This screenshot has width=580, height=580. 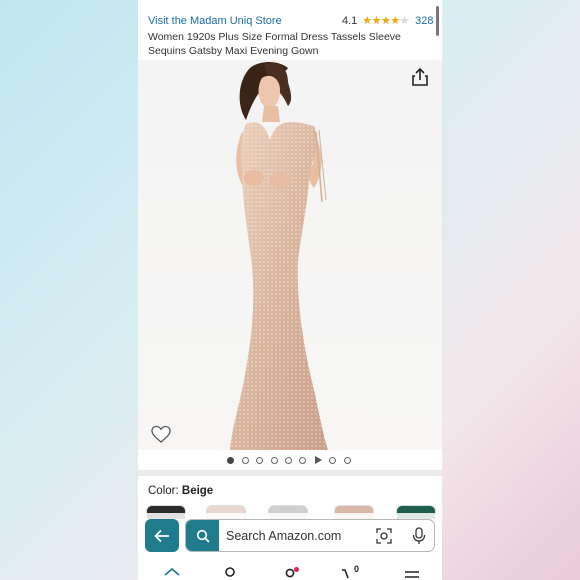 I want to click on section-divider, so click(x=290, y=473).